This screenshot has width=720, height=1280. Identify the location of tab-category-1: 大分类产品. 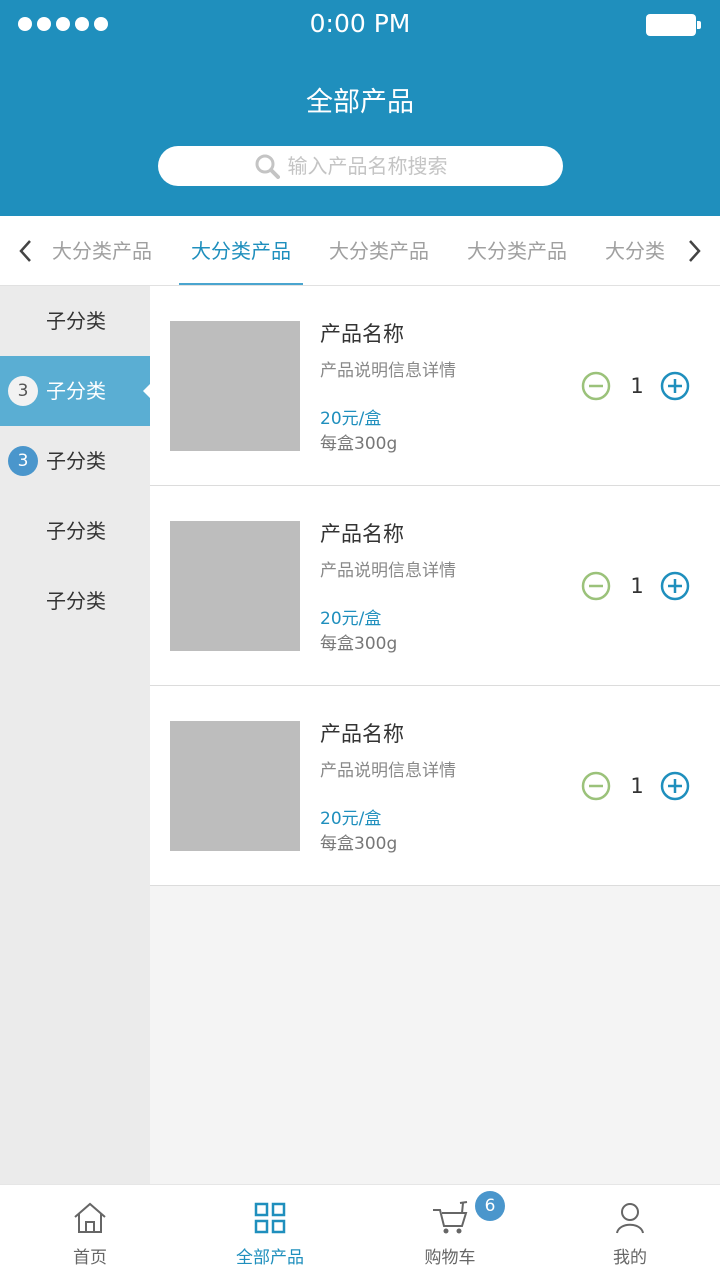
(102, 250).